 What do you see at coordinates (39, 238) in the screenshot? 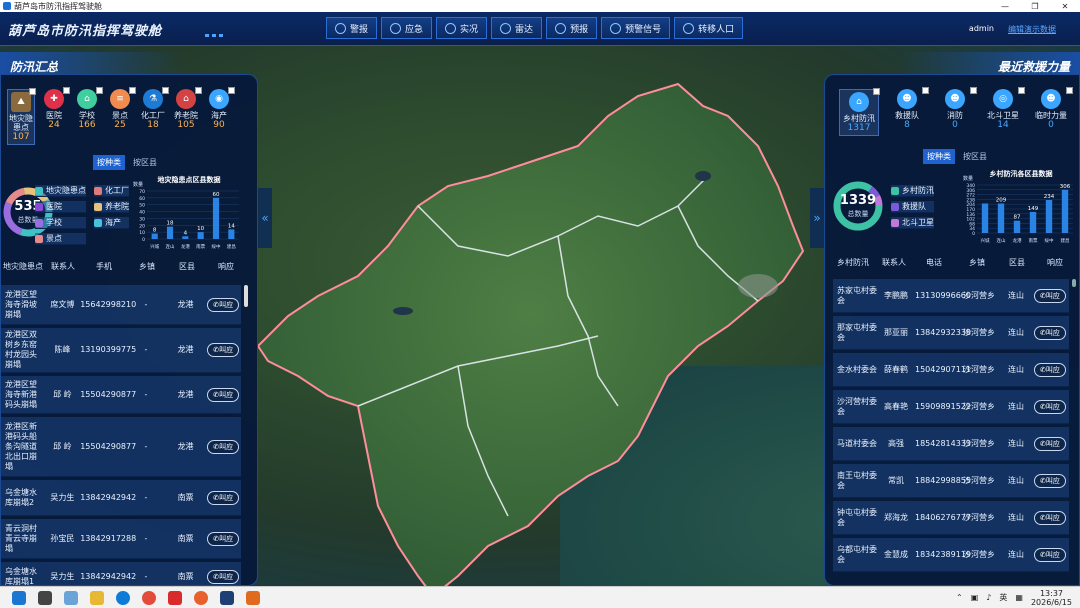
I see `legend-swatch` at bounding box center [39, 238].